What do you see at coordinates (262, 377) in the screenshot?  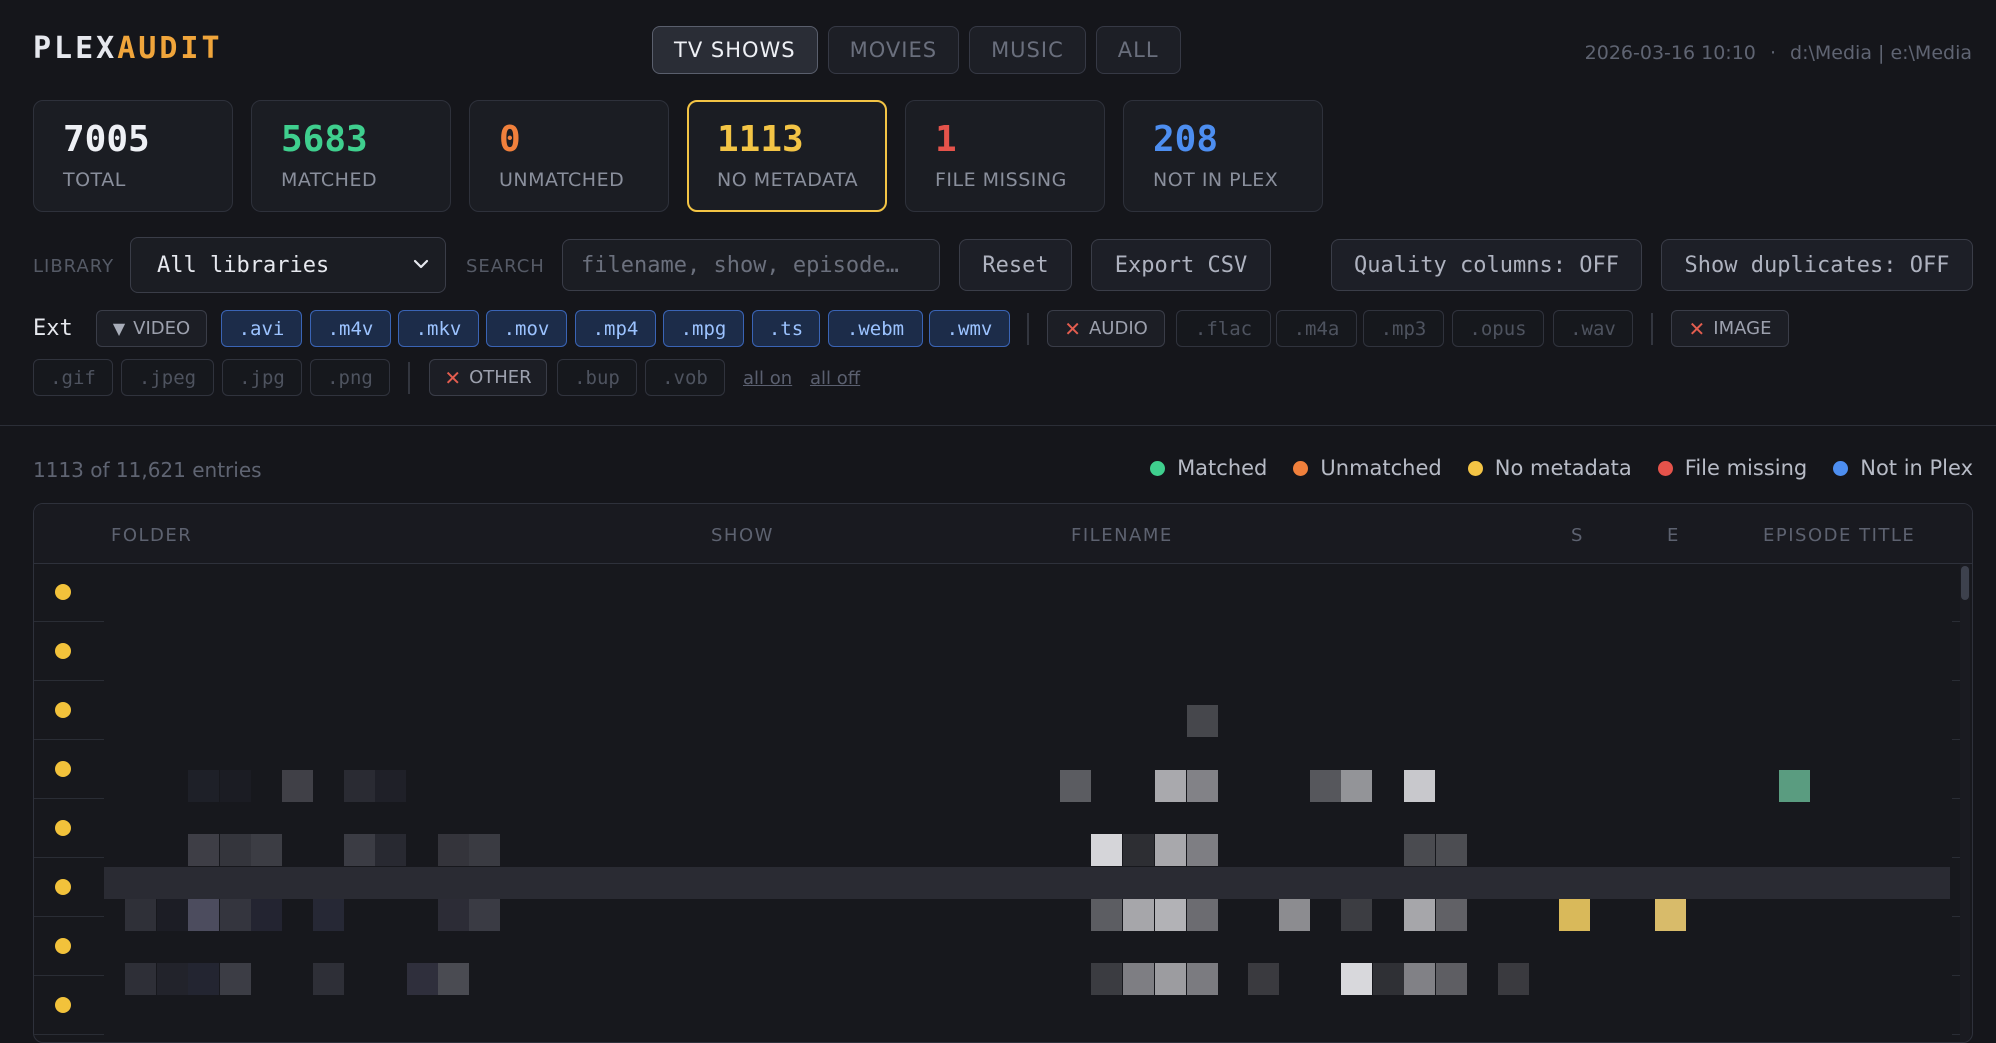 I see `ext-chip-jpg: .jpg` at bounding box center [262, 377].